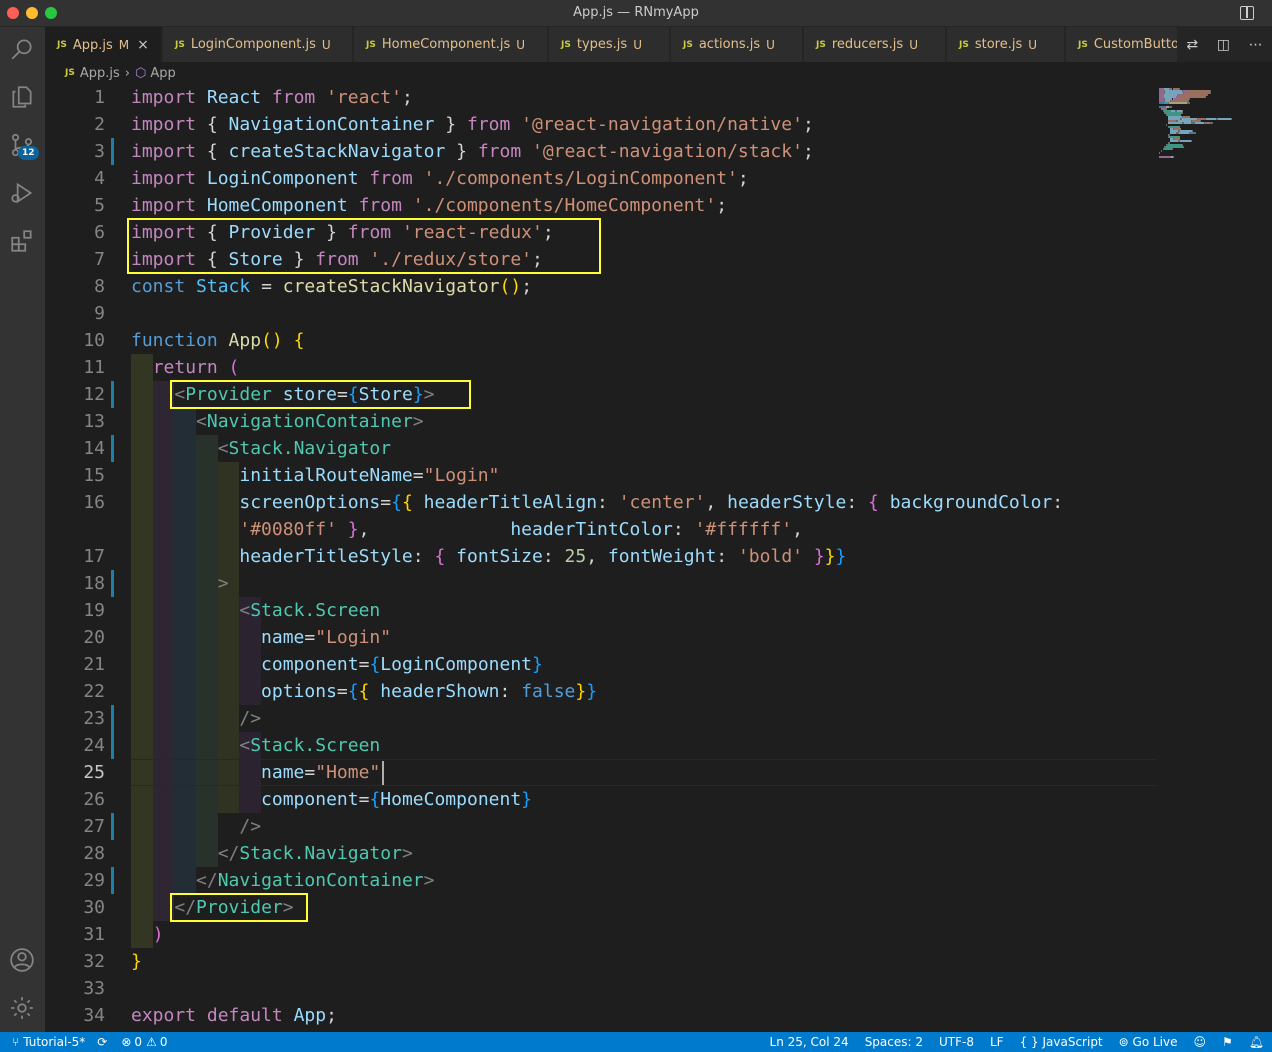 The image size is (1272, 1052). I want to click on code-token: initialRouteName, so click(326, 475).